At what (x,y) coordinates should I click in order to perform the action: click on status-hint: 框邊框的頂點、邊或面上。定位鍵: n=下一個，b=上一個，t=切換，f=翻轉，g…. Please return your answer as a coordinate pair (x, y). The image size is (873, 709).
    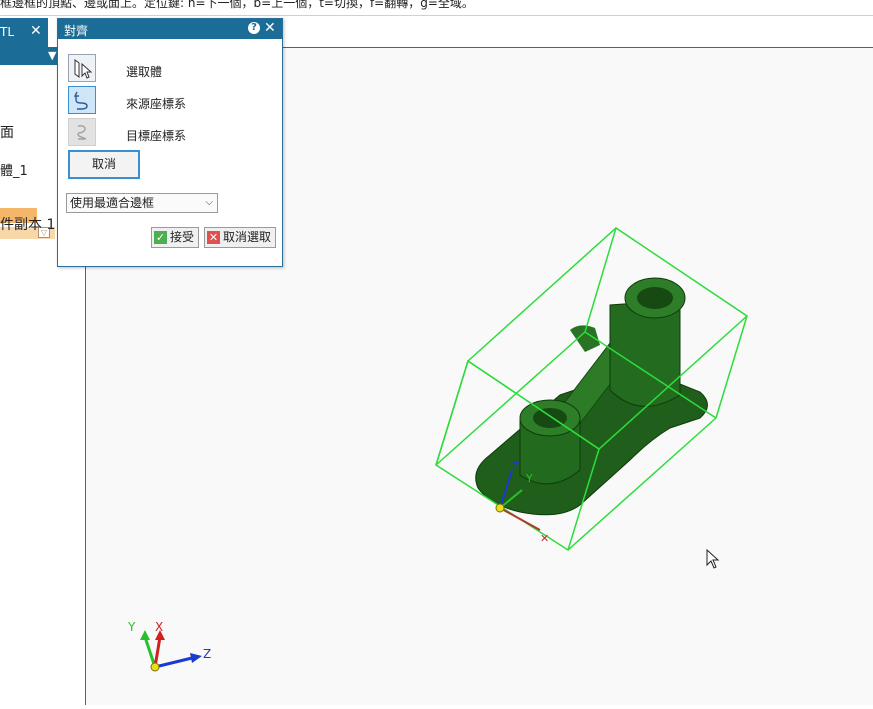
    Looking at the image, I should click on (237, 5).